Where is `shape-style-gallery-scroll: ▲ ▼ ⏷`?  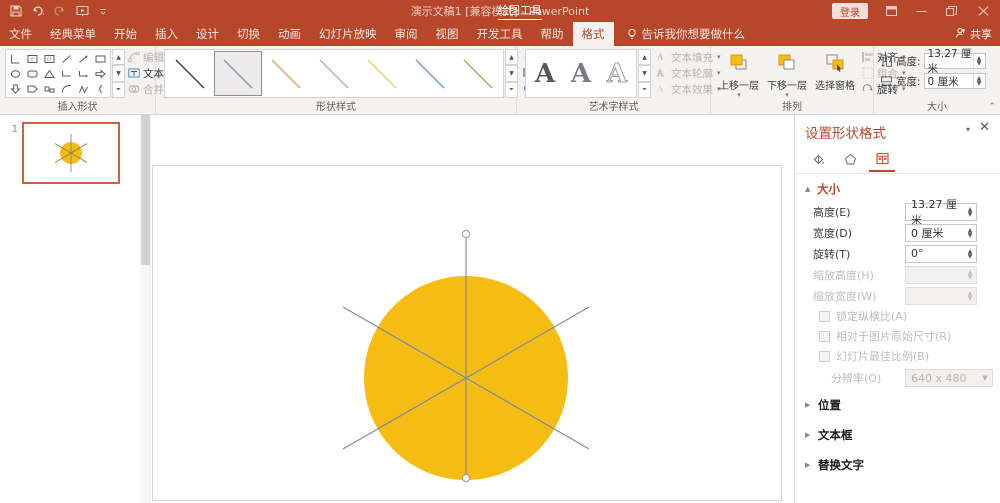 shape-style-gallery-scroll: ▲ ▼ ⏷ is located at coordinates (511, 73).